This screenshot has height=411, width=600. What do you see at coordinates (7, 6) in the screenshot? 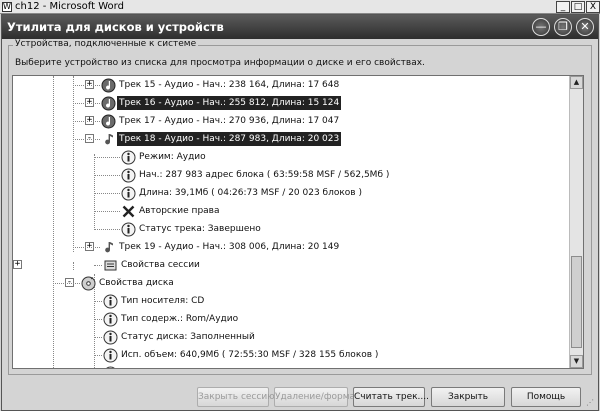
I see `word-doc-icon: W` at bounding box center [7, 6].